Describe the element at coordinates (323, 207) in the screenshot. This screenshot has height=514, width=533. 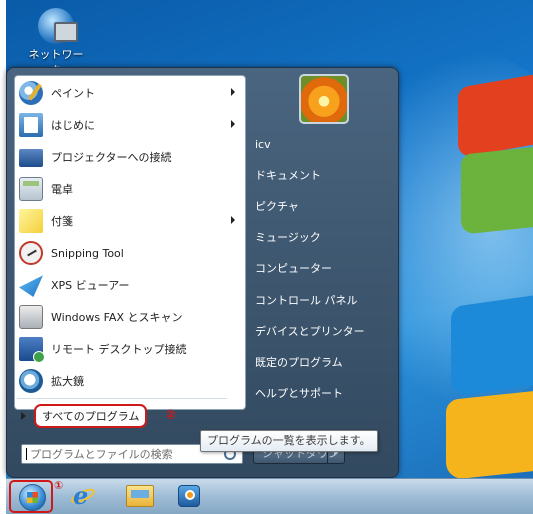
I see `right-item-pictures: ピクチャ` at that location.